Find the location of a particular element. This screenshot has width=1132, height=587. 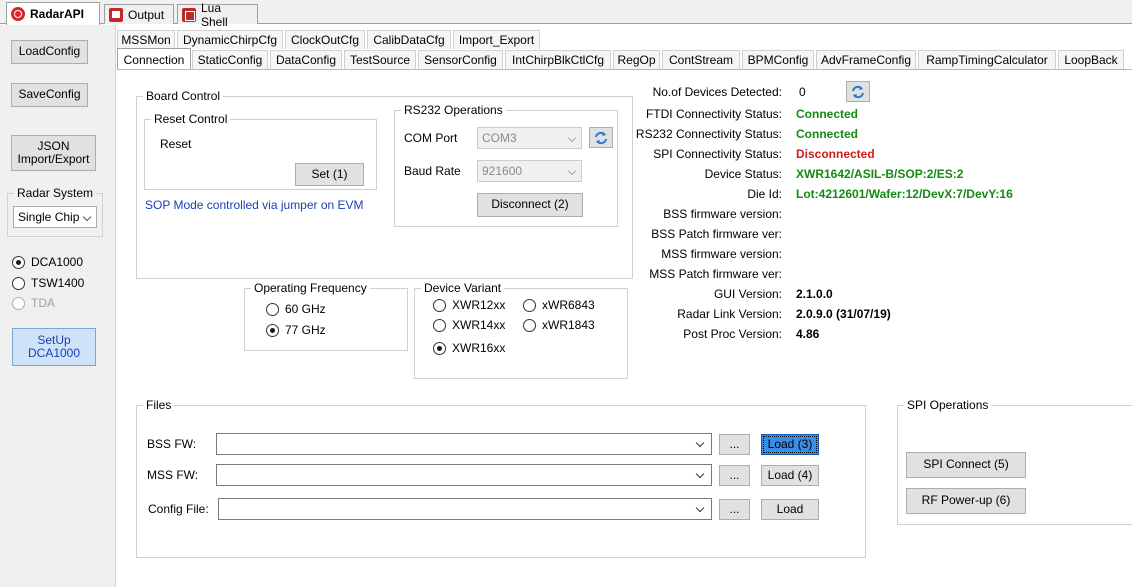

save-config-button: SaveConfig is located at coordinates (49, 95).